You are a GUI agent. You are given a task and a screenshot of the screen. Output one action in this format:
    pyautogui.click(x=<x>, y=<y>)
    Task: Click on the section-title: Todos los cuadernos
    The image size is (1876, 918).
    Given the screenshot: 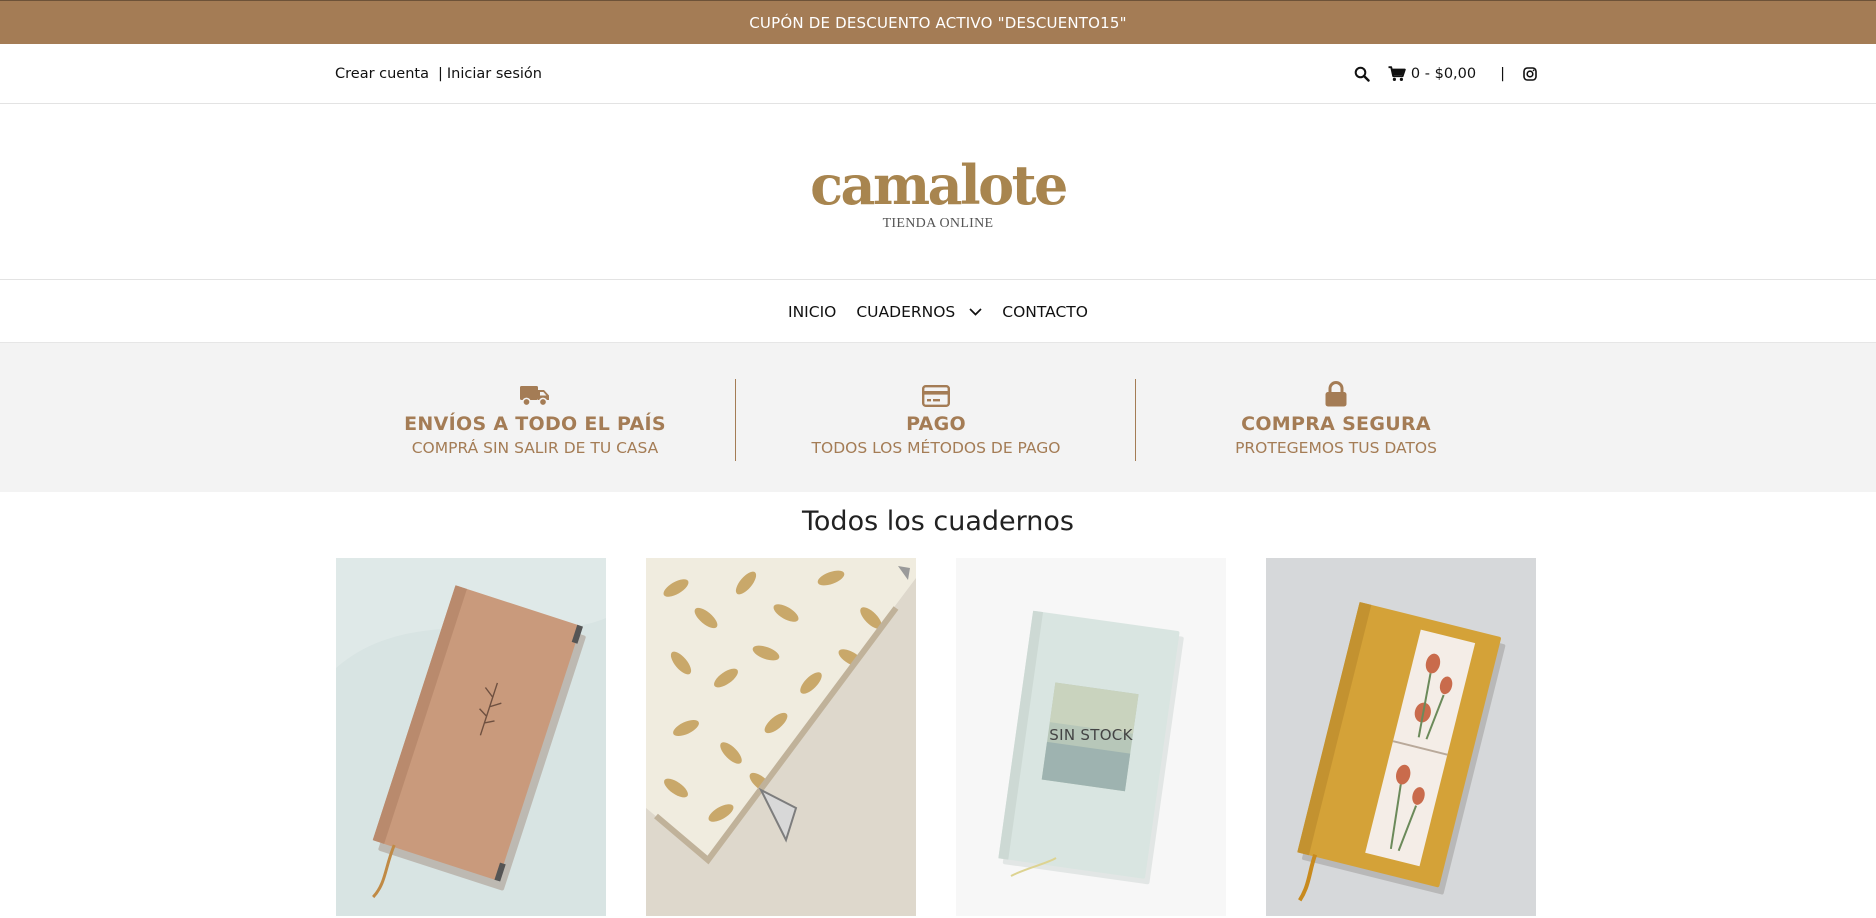 What is the action you would take?
    pyautogui.click(x=938, y=521)
    